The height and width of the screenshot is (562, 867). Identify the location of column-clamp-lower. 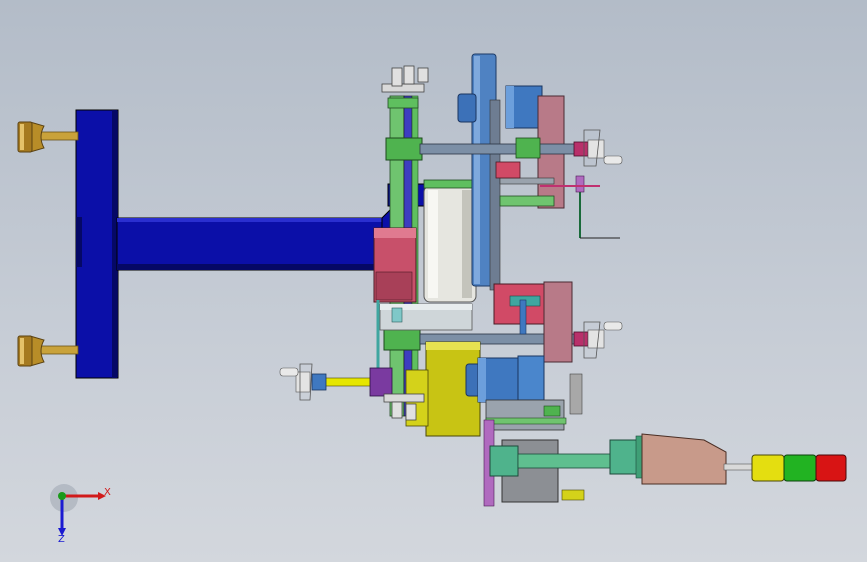
(402, 339).